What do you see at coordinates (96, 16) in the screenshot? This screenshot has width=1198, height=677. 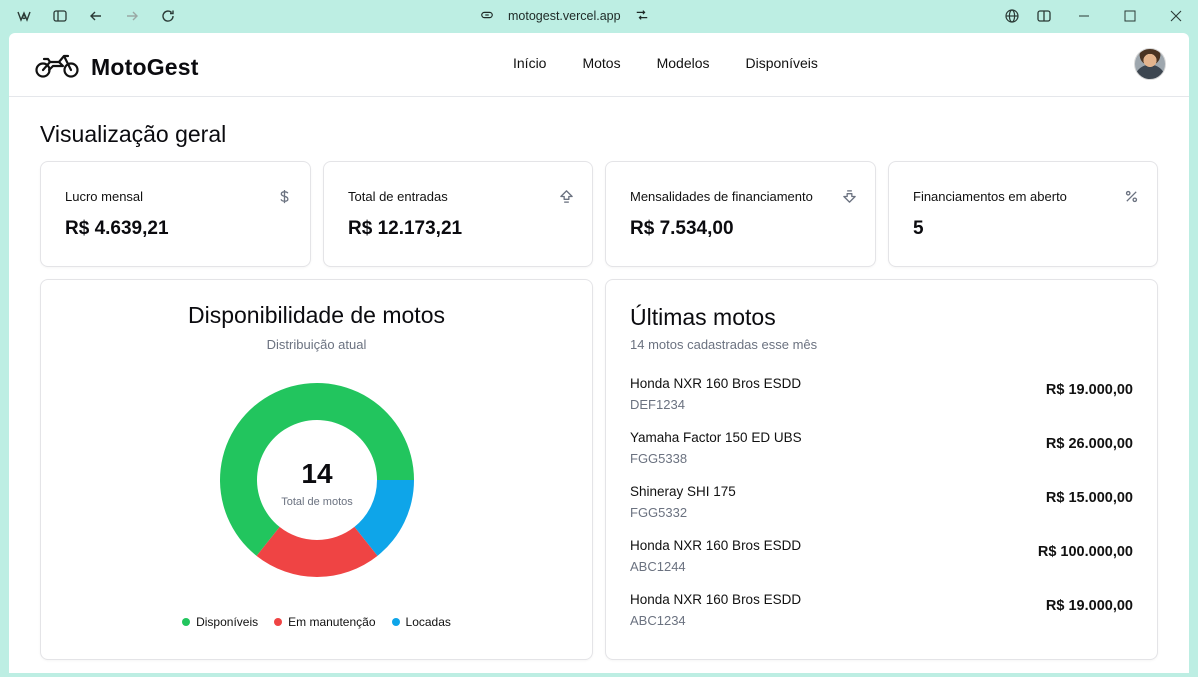 I see `back-icon` at bounding box center [96, 16].